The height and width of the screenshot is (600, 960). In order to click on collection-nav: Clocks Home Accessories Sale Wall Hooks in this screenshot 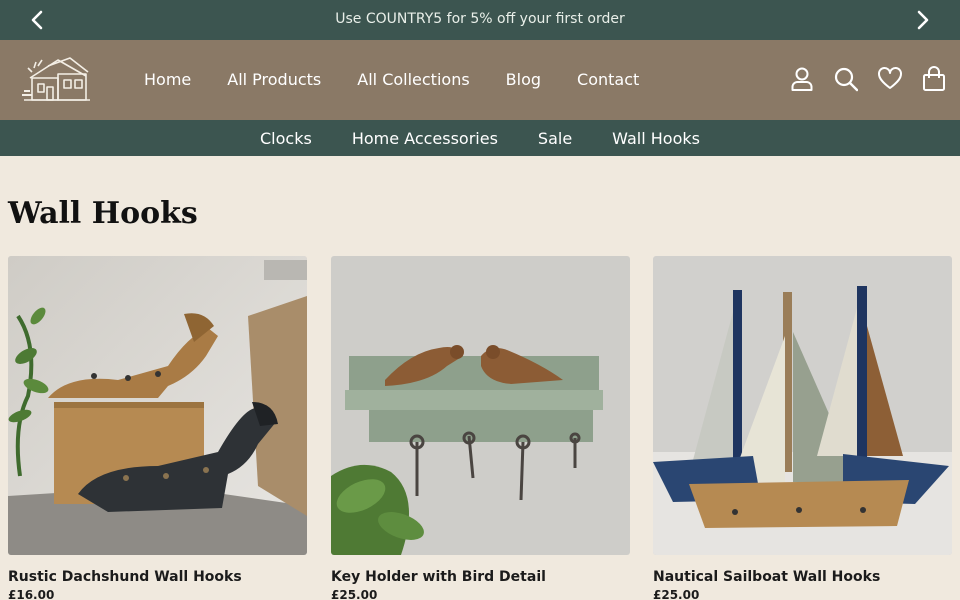, I will do `click(480, 138)`.